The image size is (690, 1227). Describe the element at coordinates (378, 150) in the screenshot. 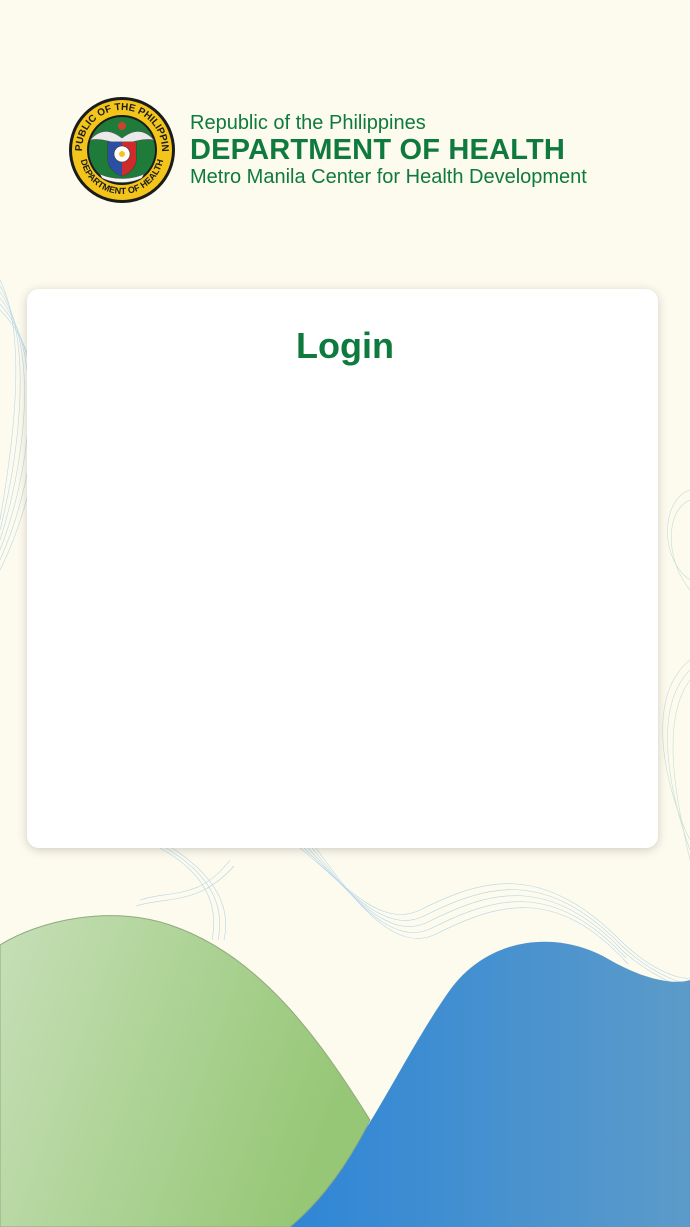

I see `department-title: DEPARTMENT OF HEALTH` at that location.